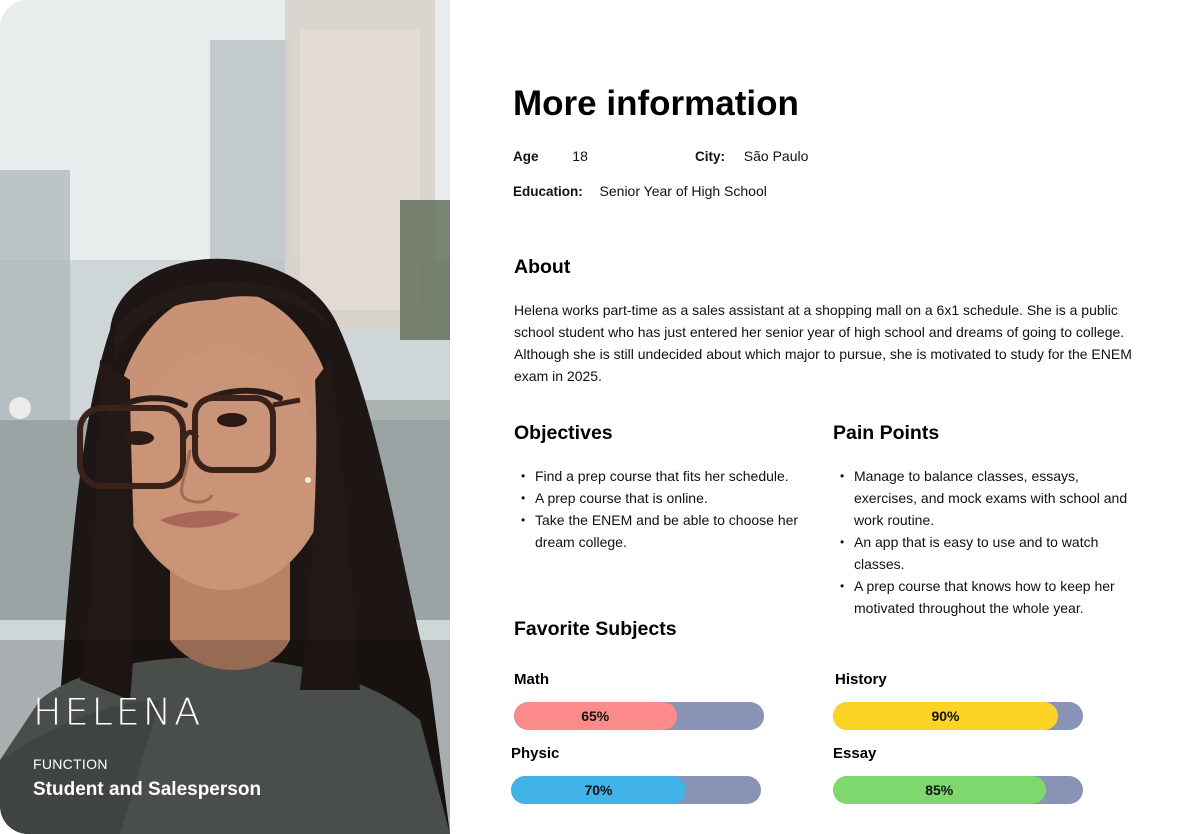 Image resolution: width=1194 pixels, height=834 pixels. I want to click on list-item: A prep course that is online., so click(659, 498).